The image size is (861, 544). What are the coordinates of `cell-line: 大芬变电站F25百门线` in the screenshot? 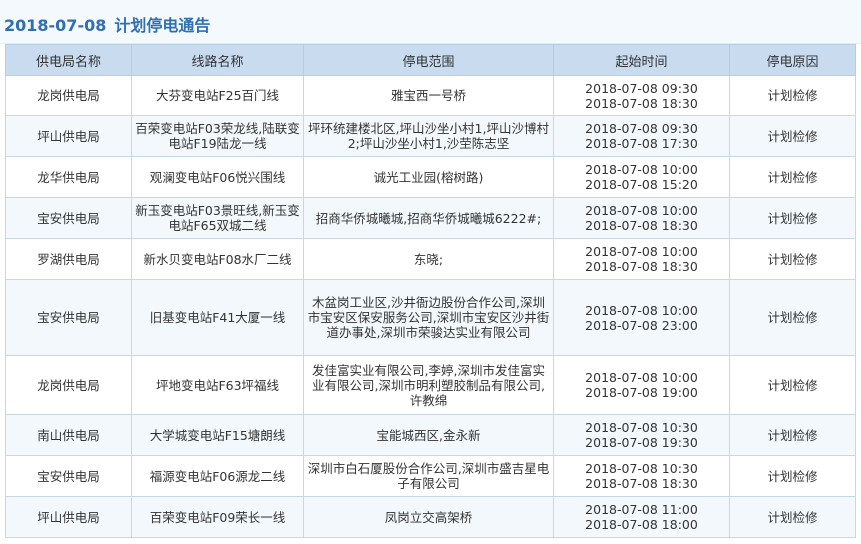 It's located at (217, 95).